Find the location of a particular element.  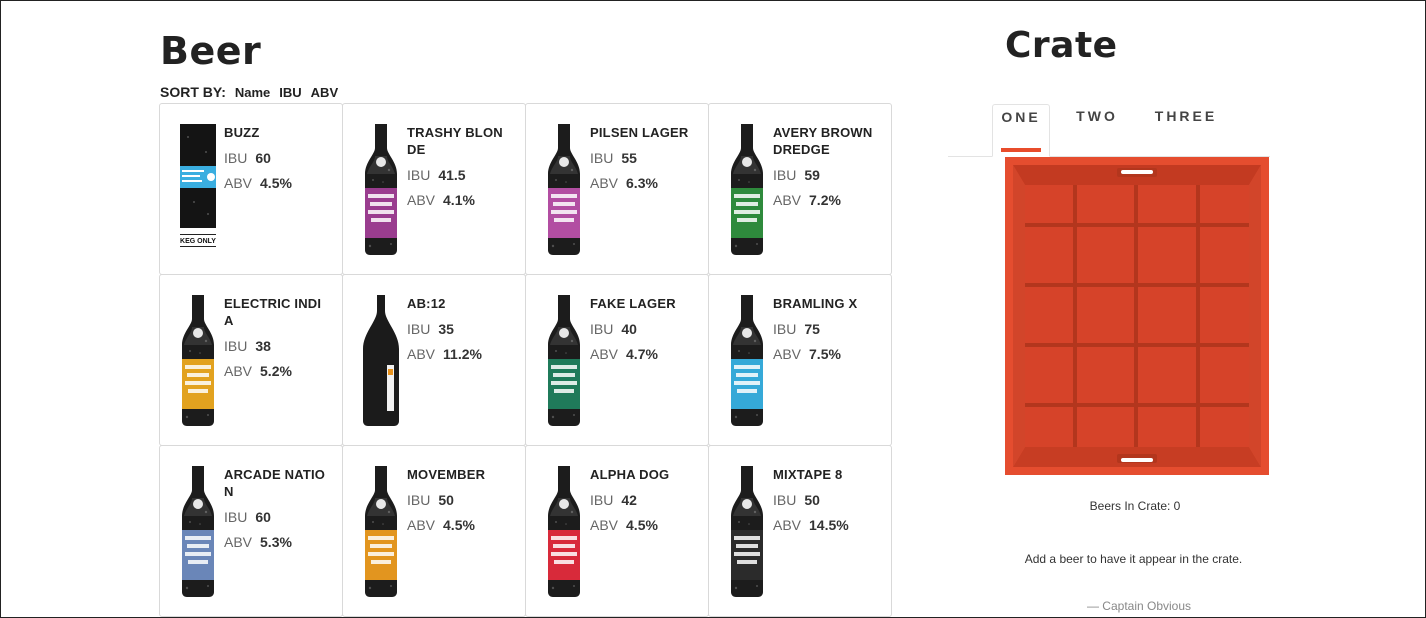

beer-section-title: Beer is located at coordinates (211, 51).